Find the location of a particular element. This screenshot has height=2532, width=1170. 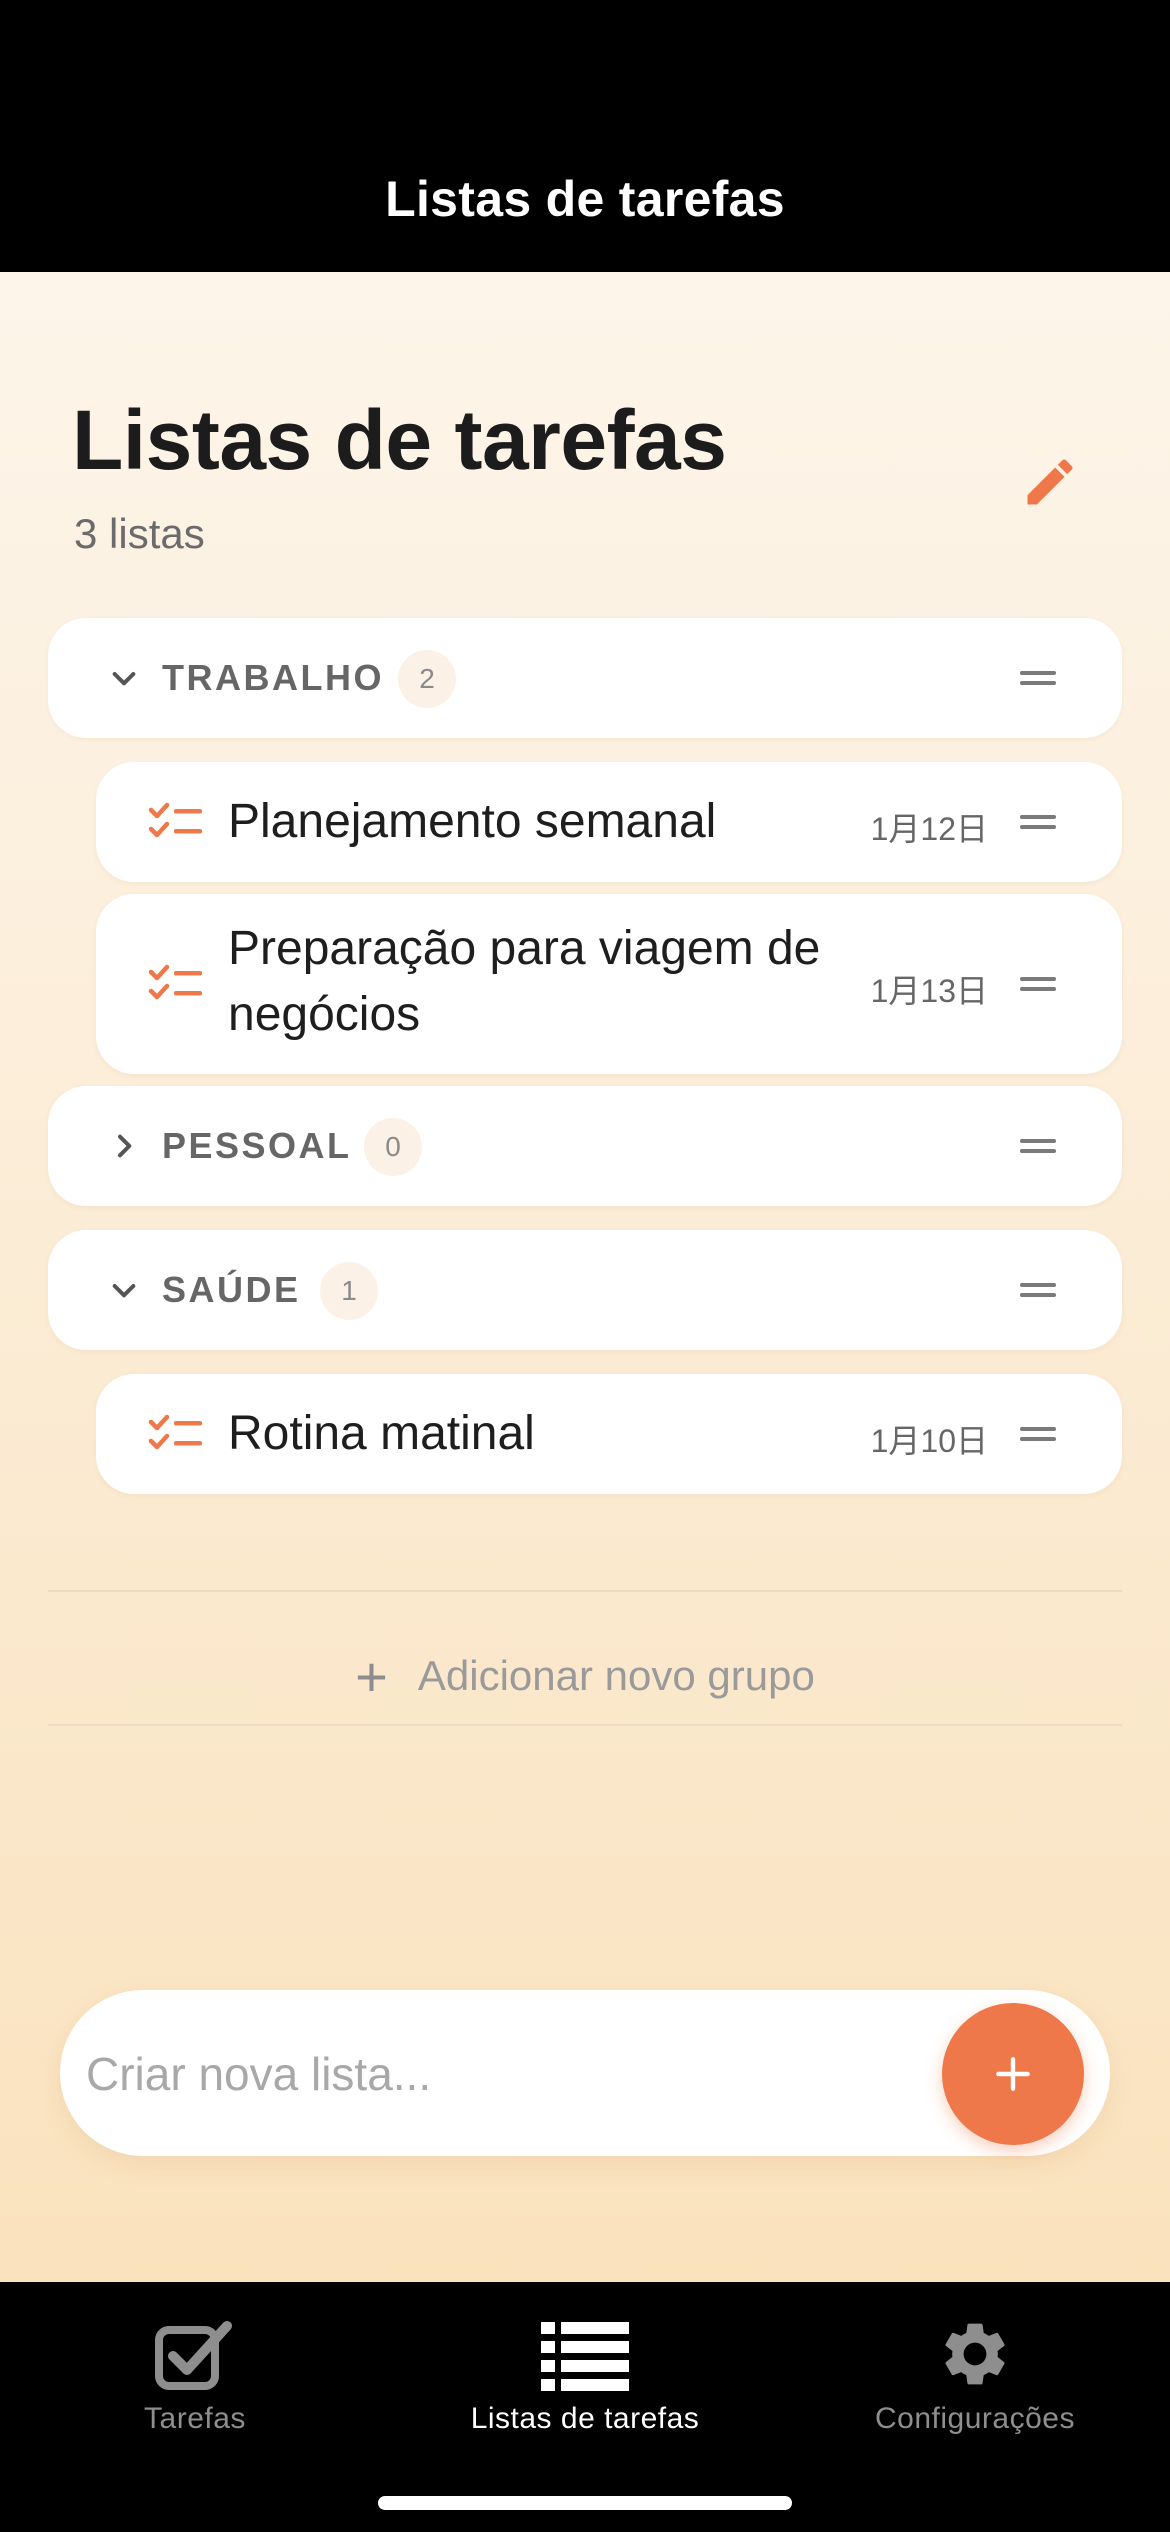

group-name: TRABALHO is located at coordinates (273, 677).